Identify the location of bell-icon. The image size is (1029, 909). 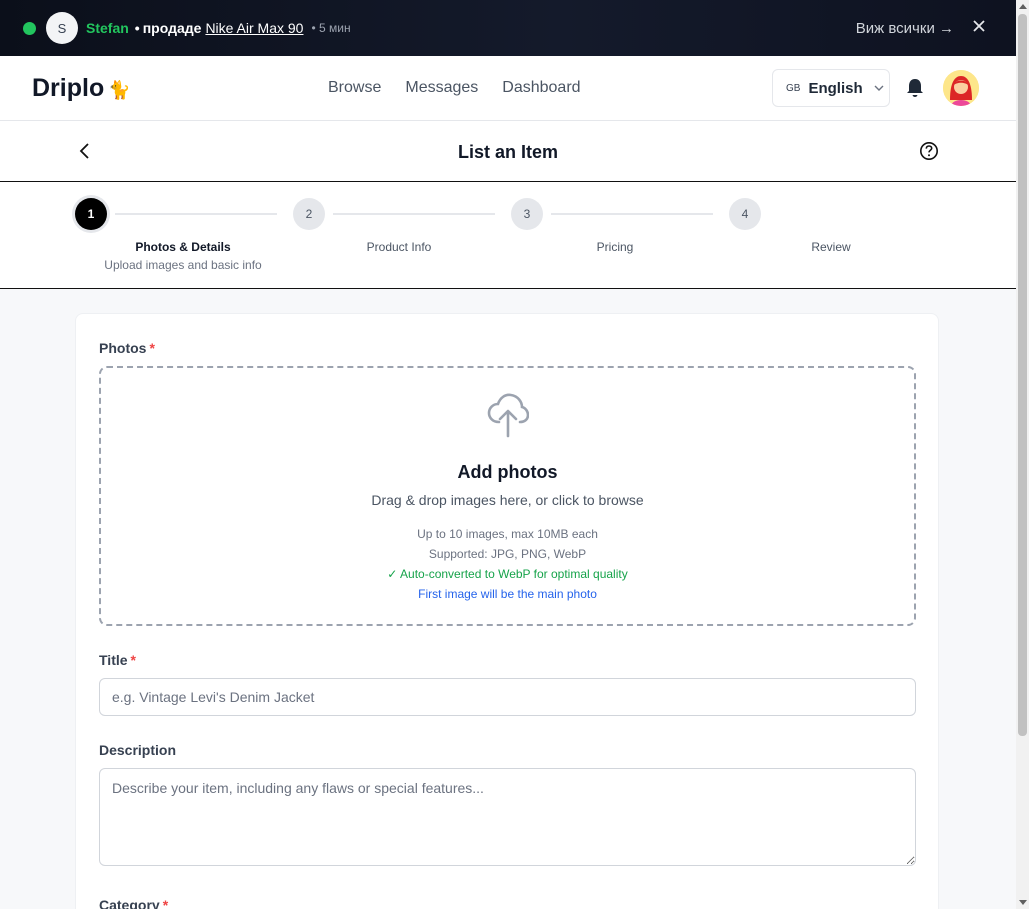
(915, 88).